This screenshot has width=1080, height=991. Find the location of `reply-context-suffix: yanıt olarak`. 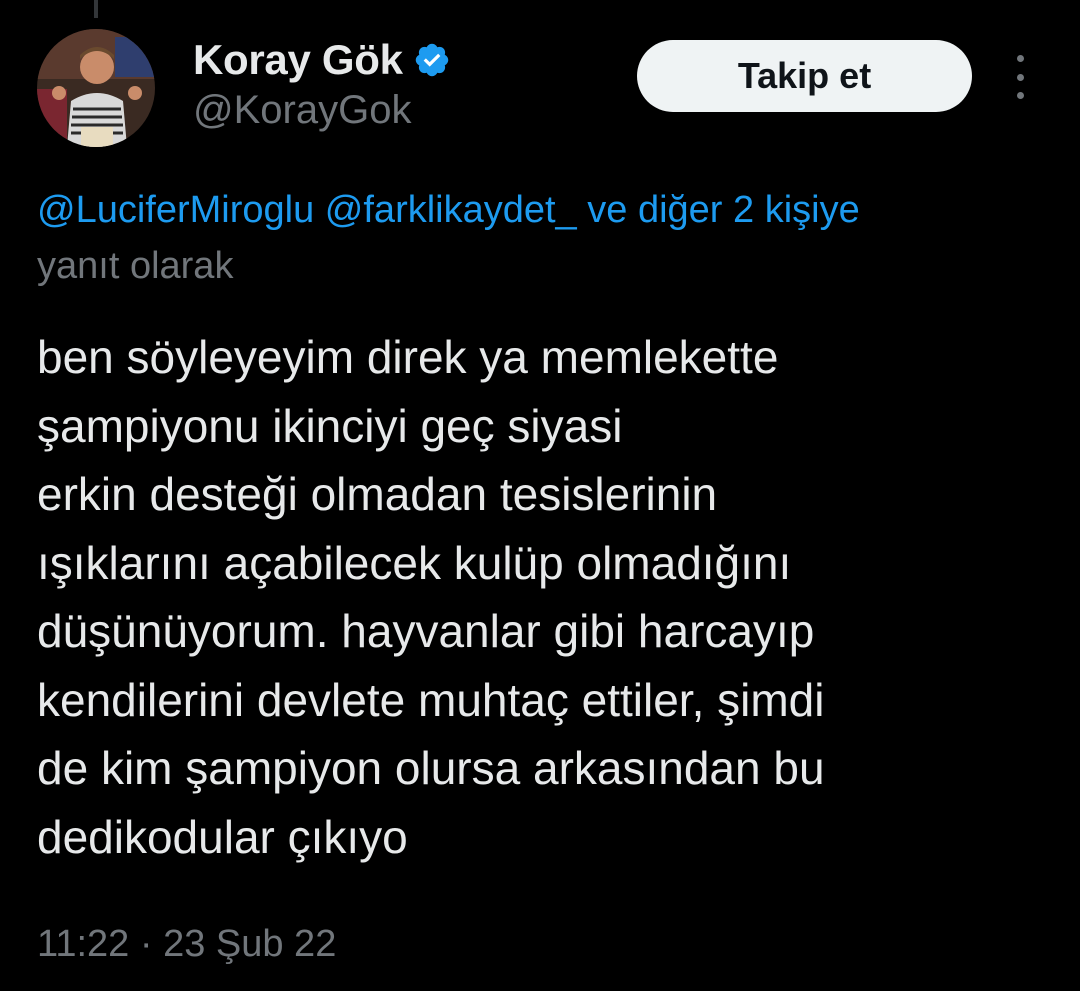

reply-context-suffix: yanıt olarak is located at coordinates (135, 266).